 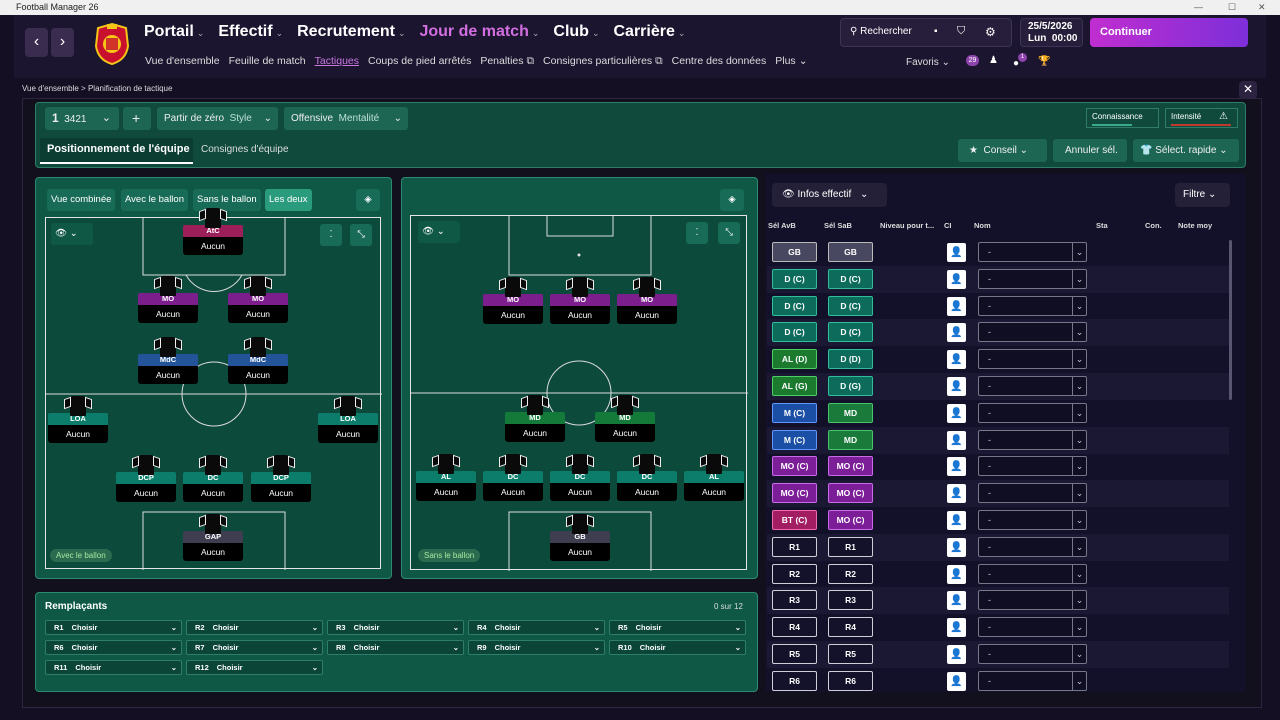 I want to click on substitute-select: R1 Choisir ⌄, so click(x=113, y=627).